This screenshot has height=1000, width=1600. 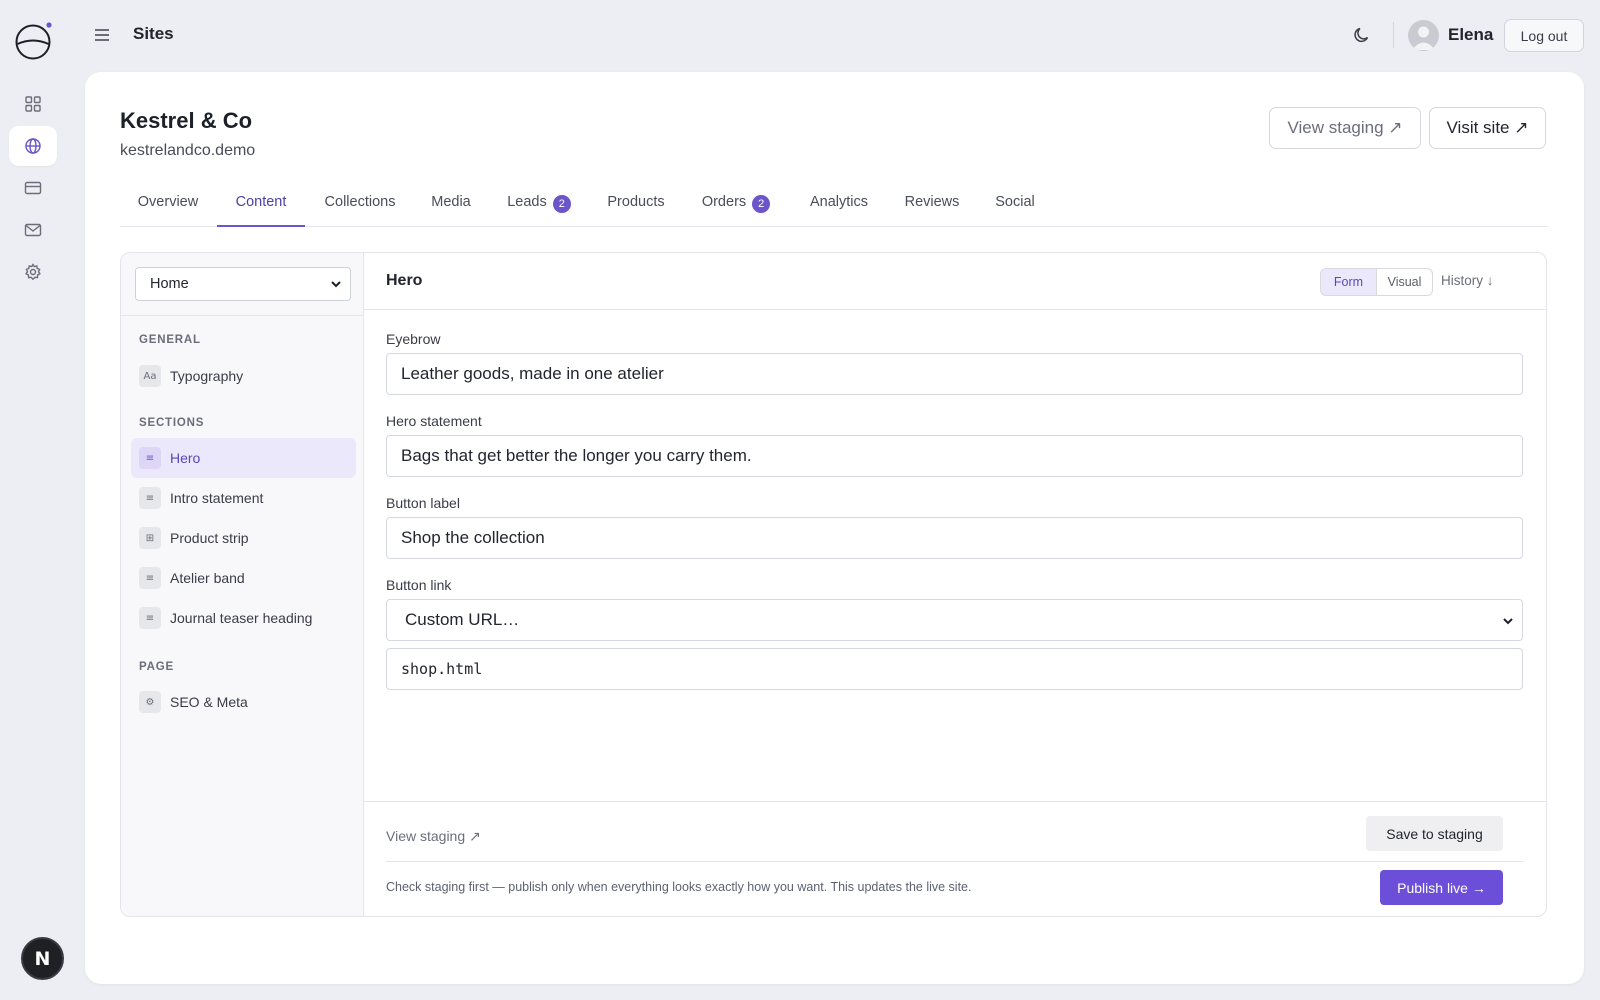 I want to click on user-avatar-icon, so click(x=1423, y=38).